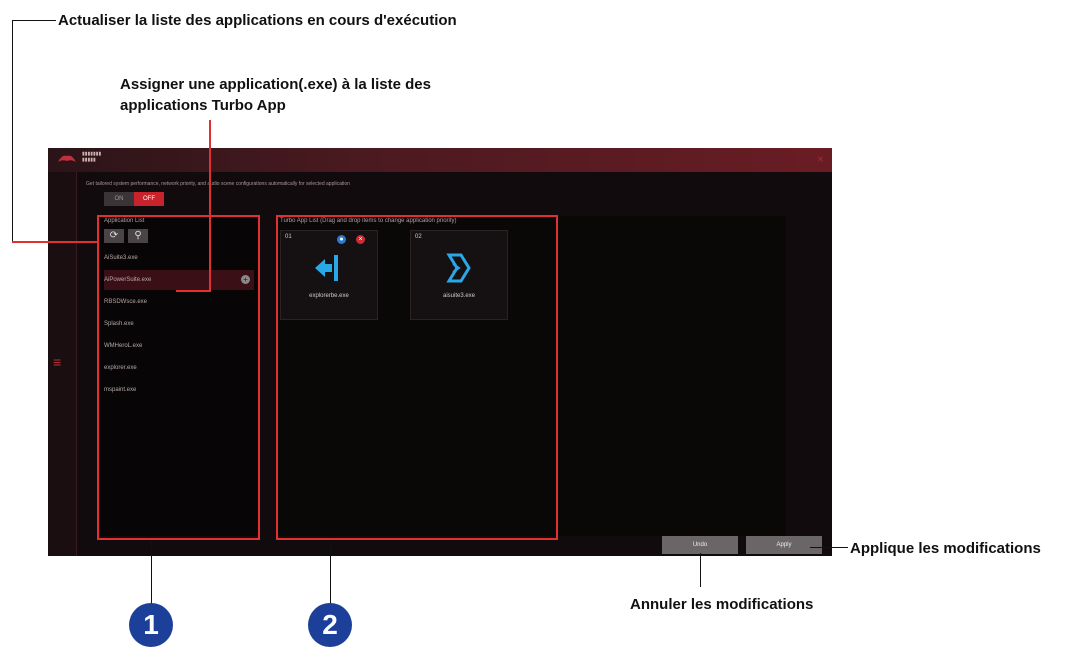 The image size is (1065, 651). Describe the element at coordinates (149, 199) in the screenshot. I see `toggle-off: OFF` at that location.